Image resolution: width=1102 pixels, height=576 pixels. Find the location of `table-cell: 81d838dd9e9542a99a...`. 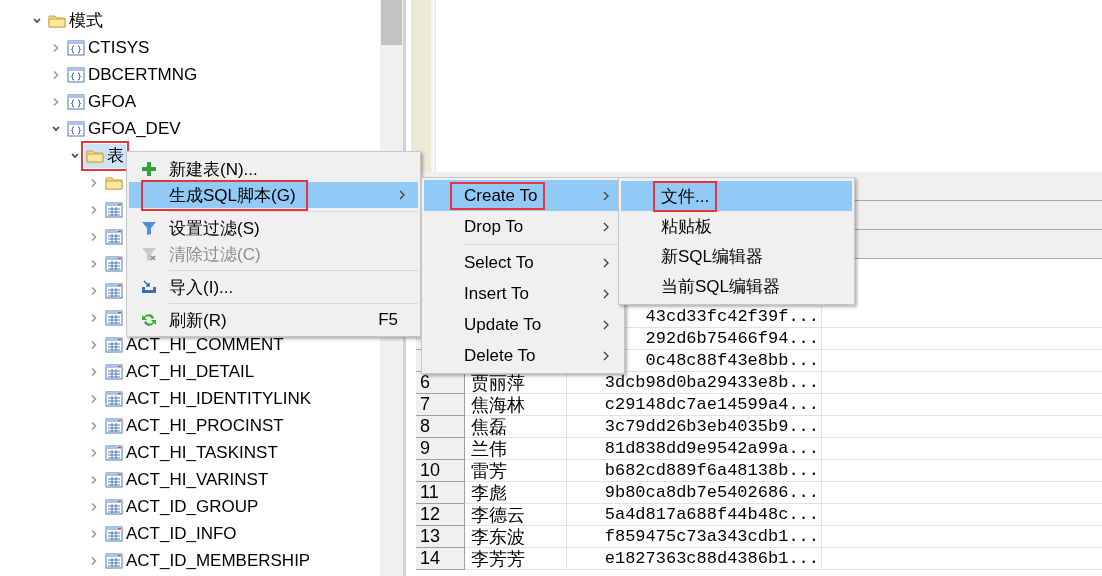

table-cell: 81d838dd9e9542a99a... is located at coordinates (694, 449).